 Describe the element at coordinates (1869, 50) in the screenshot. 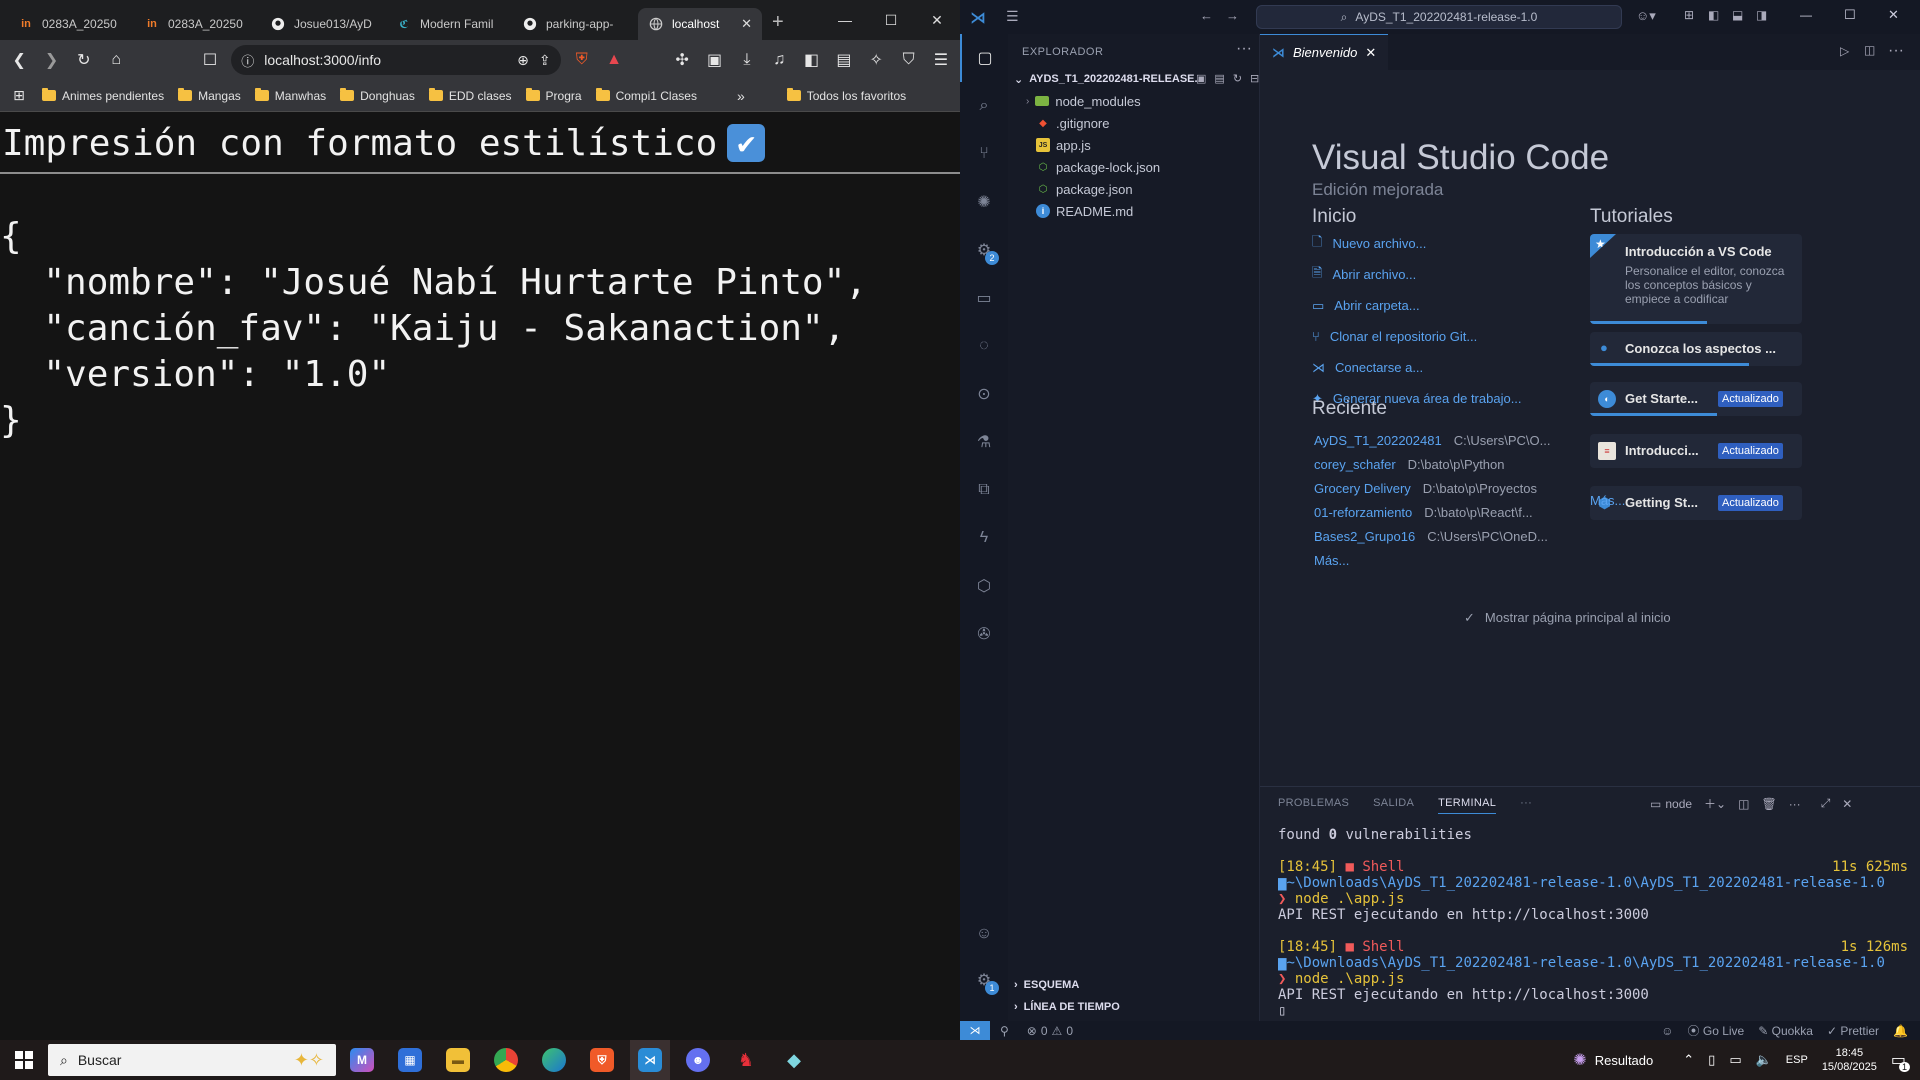

I see `split-editor-icon: ◫` at that location.